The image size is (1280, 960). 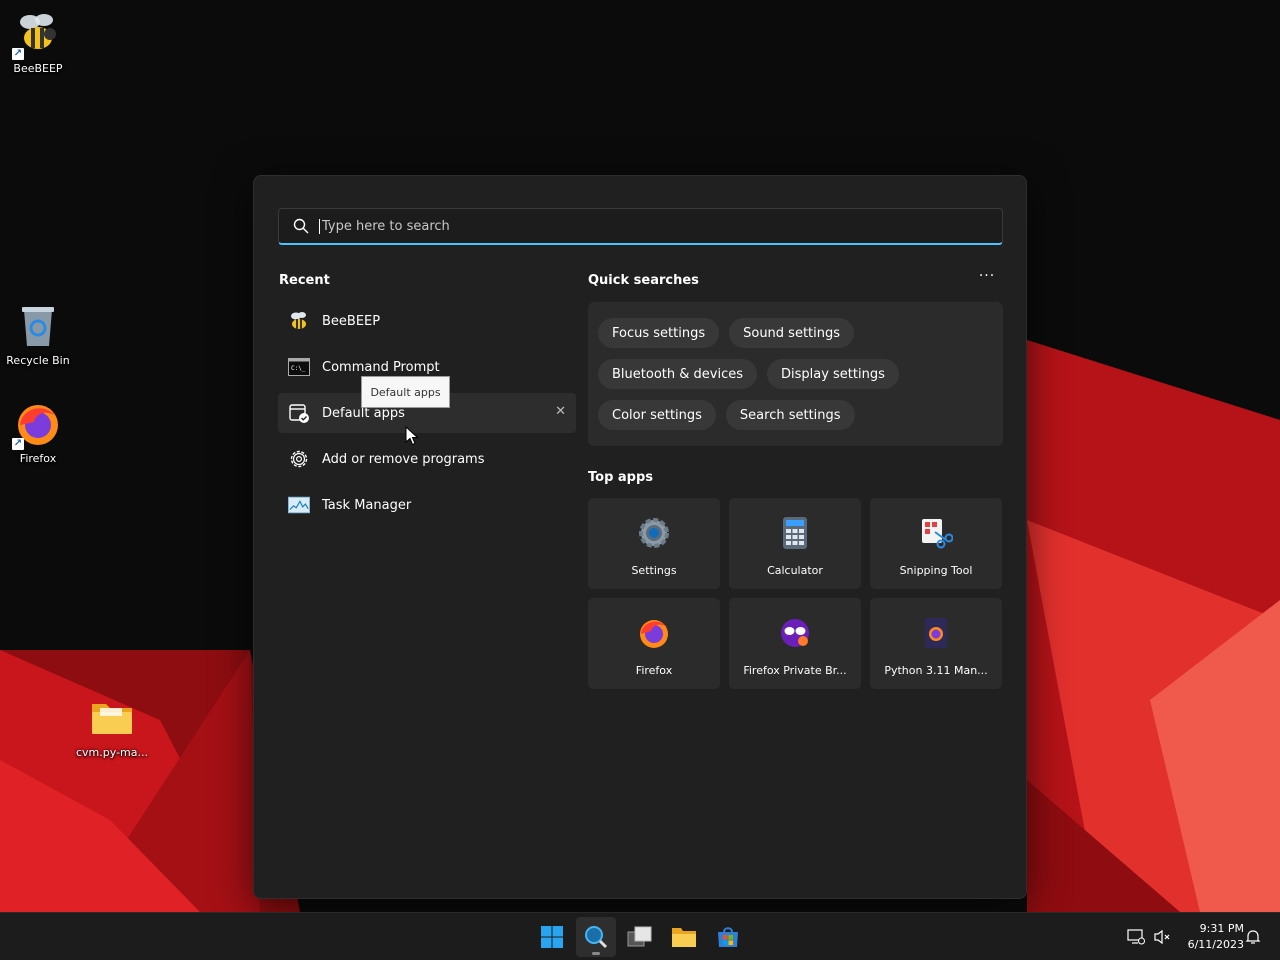 What do you see at coordinates (659, 333) in the screenshot?
I see `chip-focus-settings: Focus settings` at bounding box center [659, 333].